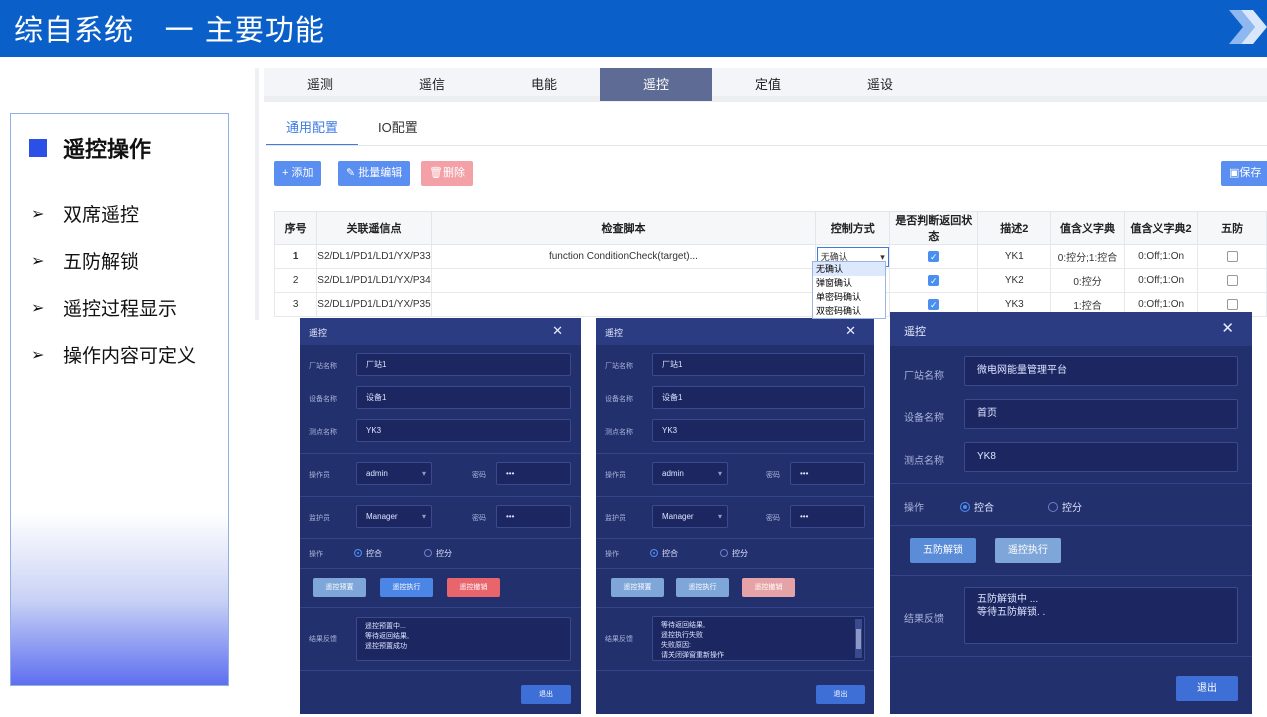  Describe the element at coordinates (169, 30) in the screenshot. I see `page-title: 综自系统 一 主要功能` at that location.